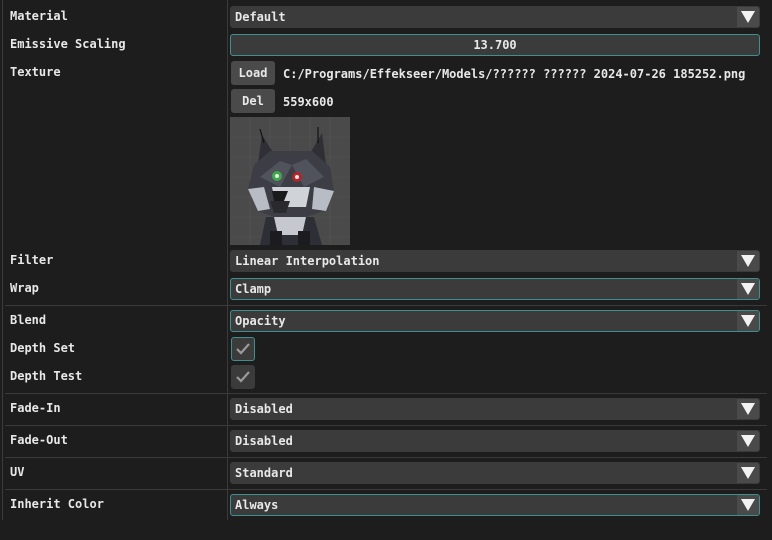 The height and width of the screenshot is (540, 772). Describe the element at coordinates (35, 408) in the screenshot. I see `fade-in-label: Fade-In` at that location.